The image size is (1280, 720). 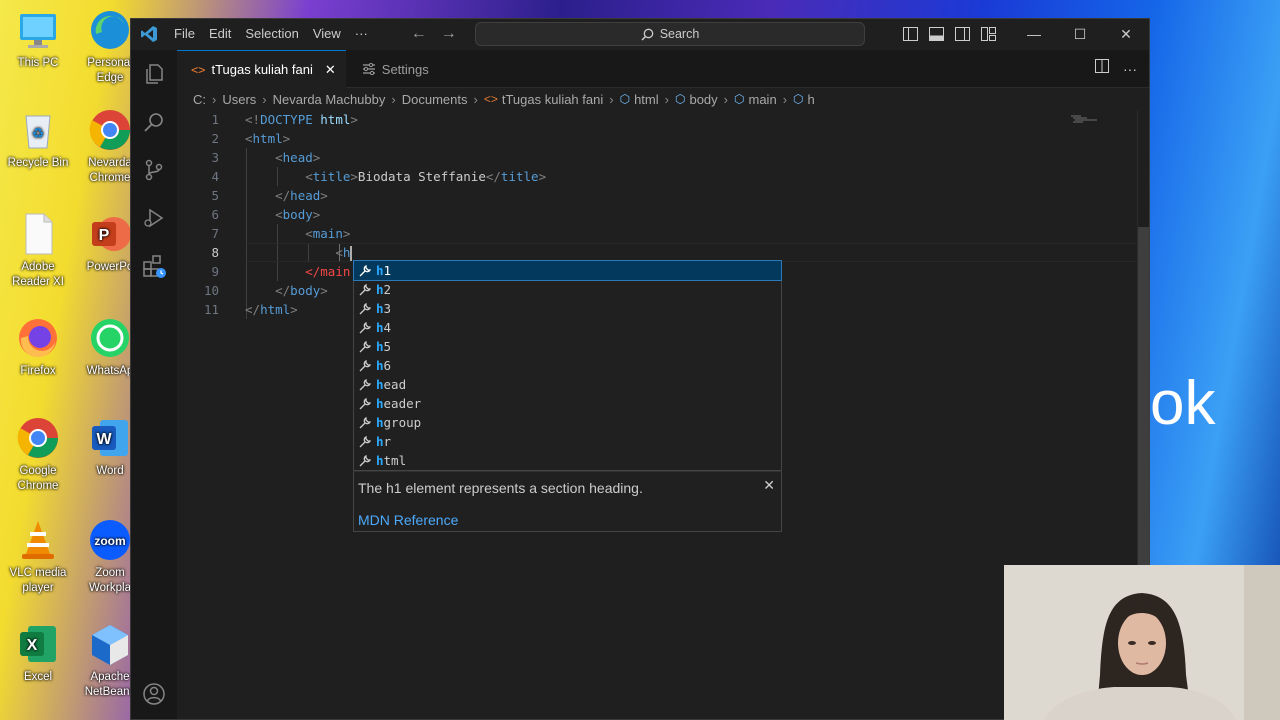 I want to click on desktop-icon-label: Adobe Reader XI, so click(x=38, y=274).